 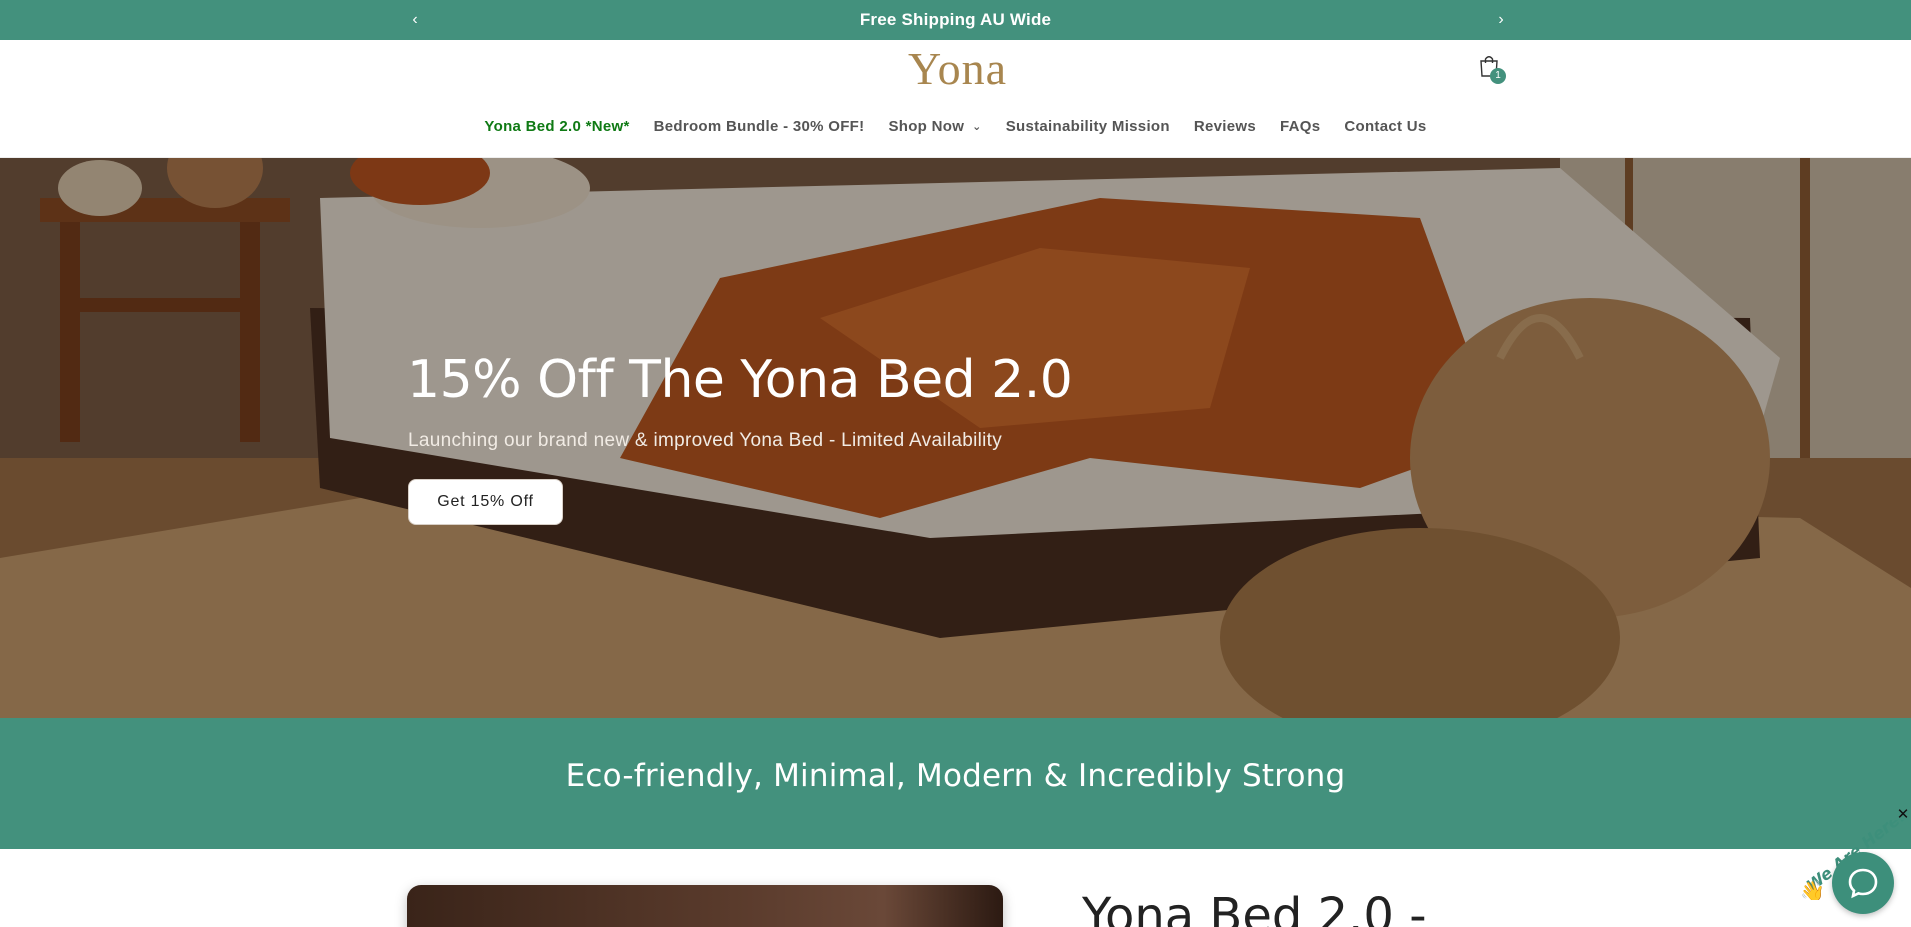 I want to click on waving-hand-icon: 👋, so click(x=1812, y=890).